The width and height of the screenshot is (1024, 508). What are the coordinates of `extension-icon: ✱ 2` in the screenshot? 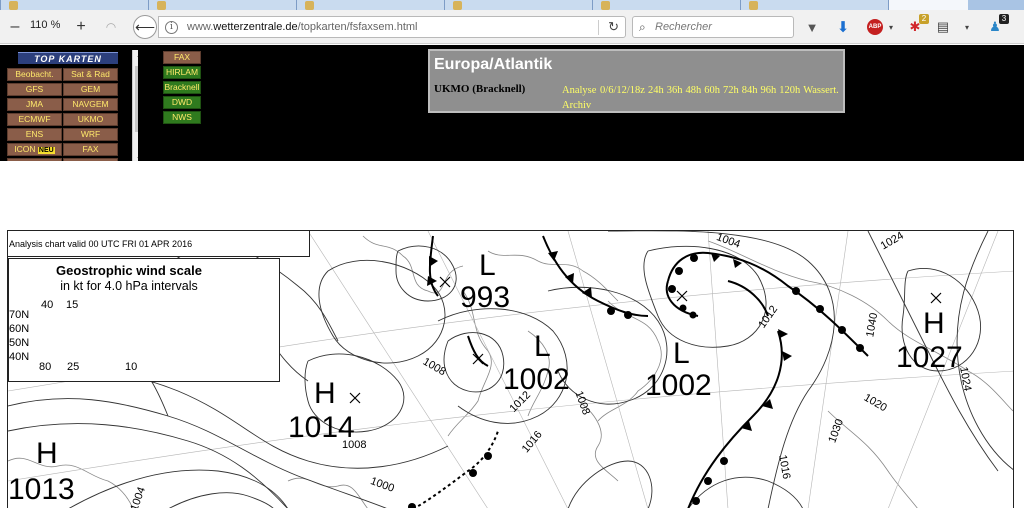 It's located at (917, 25).